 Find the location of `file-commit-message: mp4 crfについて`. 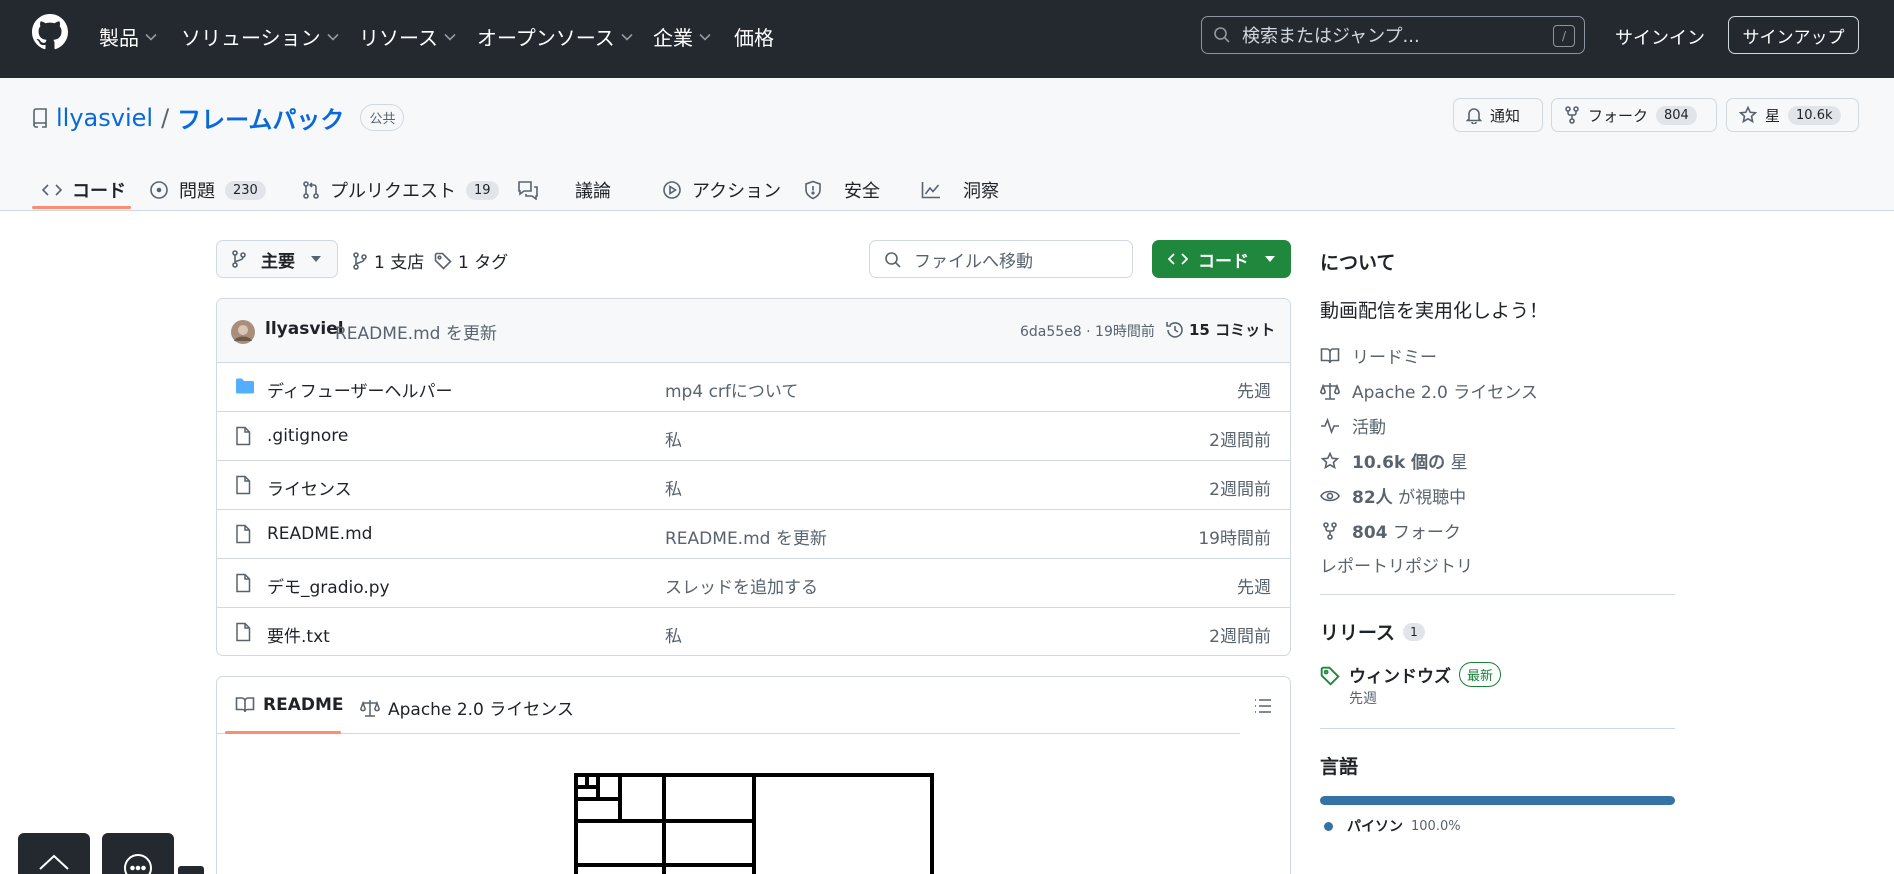

file-commit-message: mp4 crfについて is located at coordinates (731, 389).